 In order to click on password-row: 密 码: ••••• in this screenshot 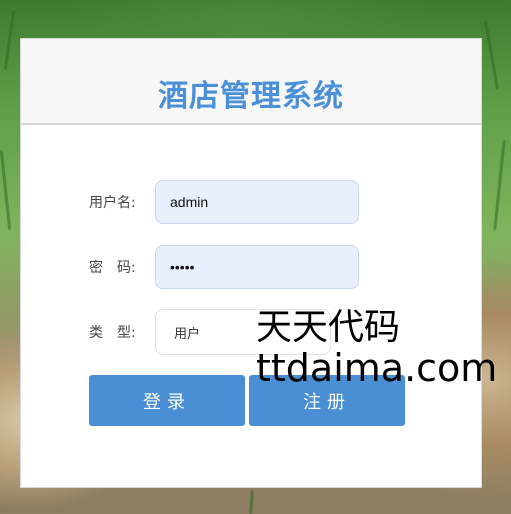, I will do `click(224, 267)`.